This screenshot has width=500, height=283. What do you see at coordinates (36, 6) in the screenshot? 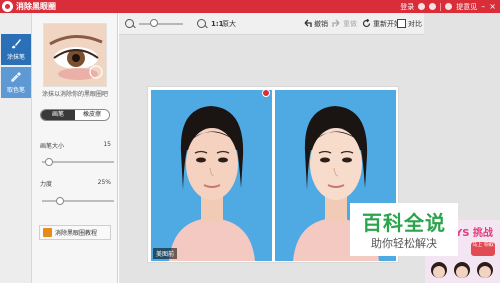
I see `app-title: 消除黑眼圈` at bounding box center [36, 6].